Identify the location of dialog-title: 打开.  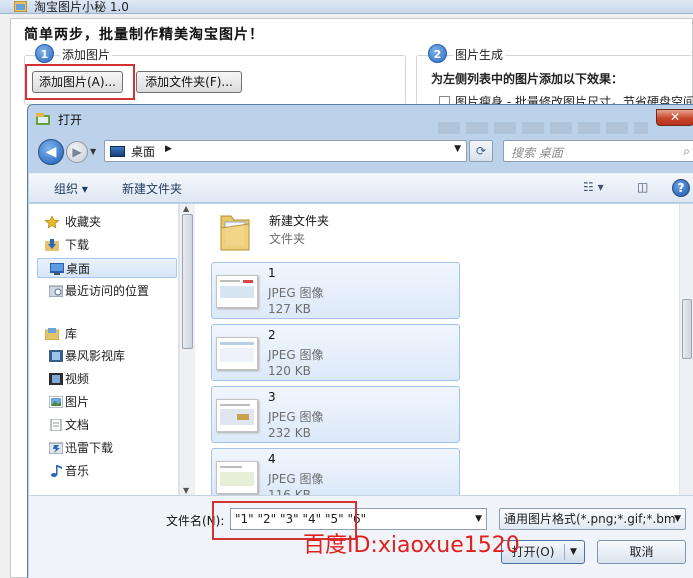
(70, 120).